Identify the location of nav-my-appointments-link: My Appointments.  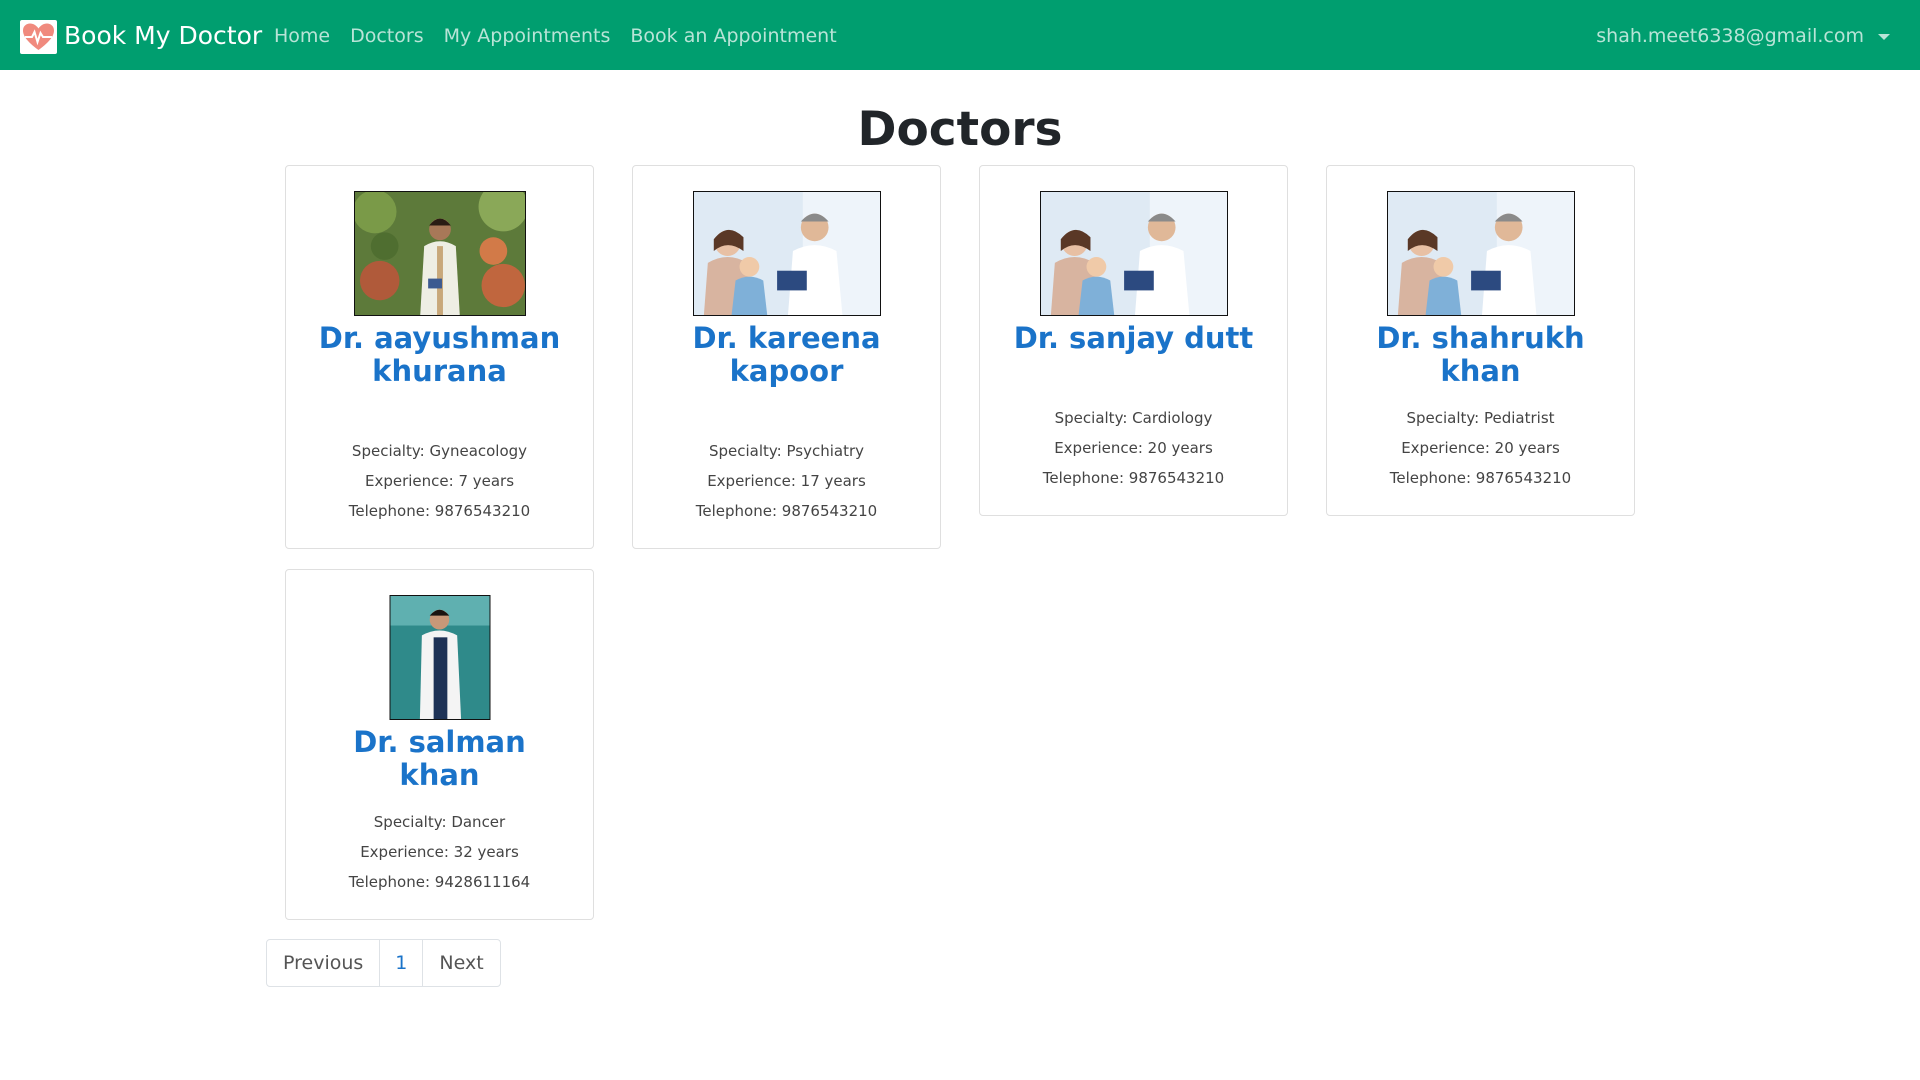
(527, 36).